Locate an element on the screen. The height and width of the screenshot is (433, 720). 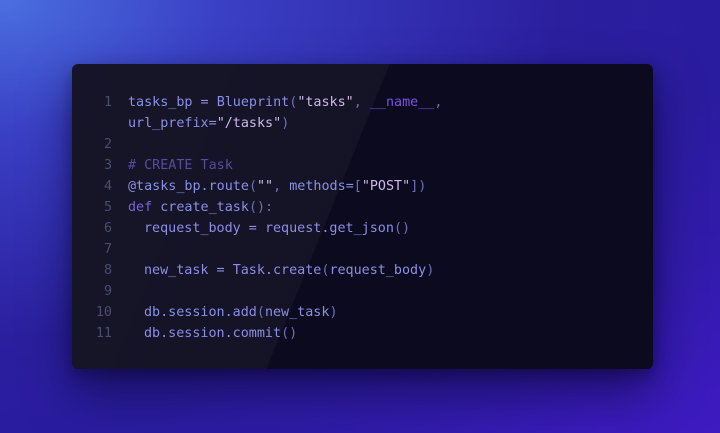
code-token: "" is located at coordinates (265, 186).